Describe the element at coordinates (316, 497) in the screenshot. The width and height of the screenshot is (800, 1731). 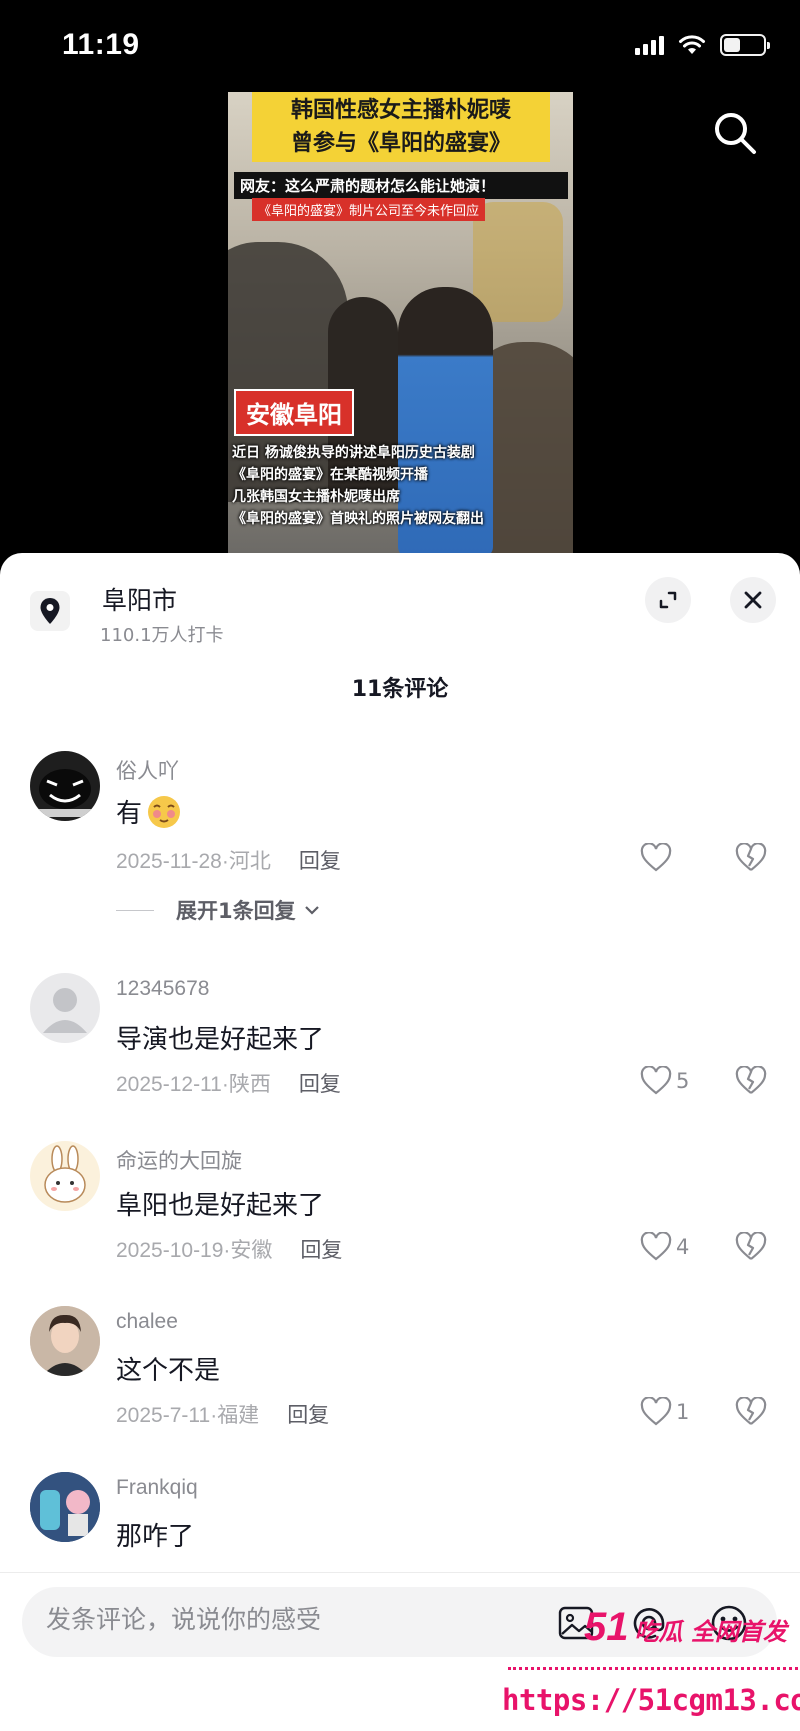
I see `video-desc-line: 几张韩国女主播朴妮唛出席` at that location.